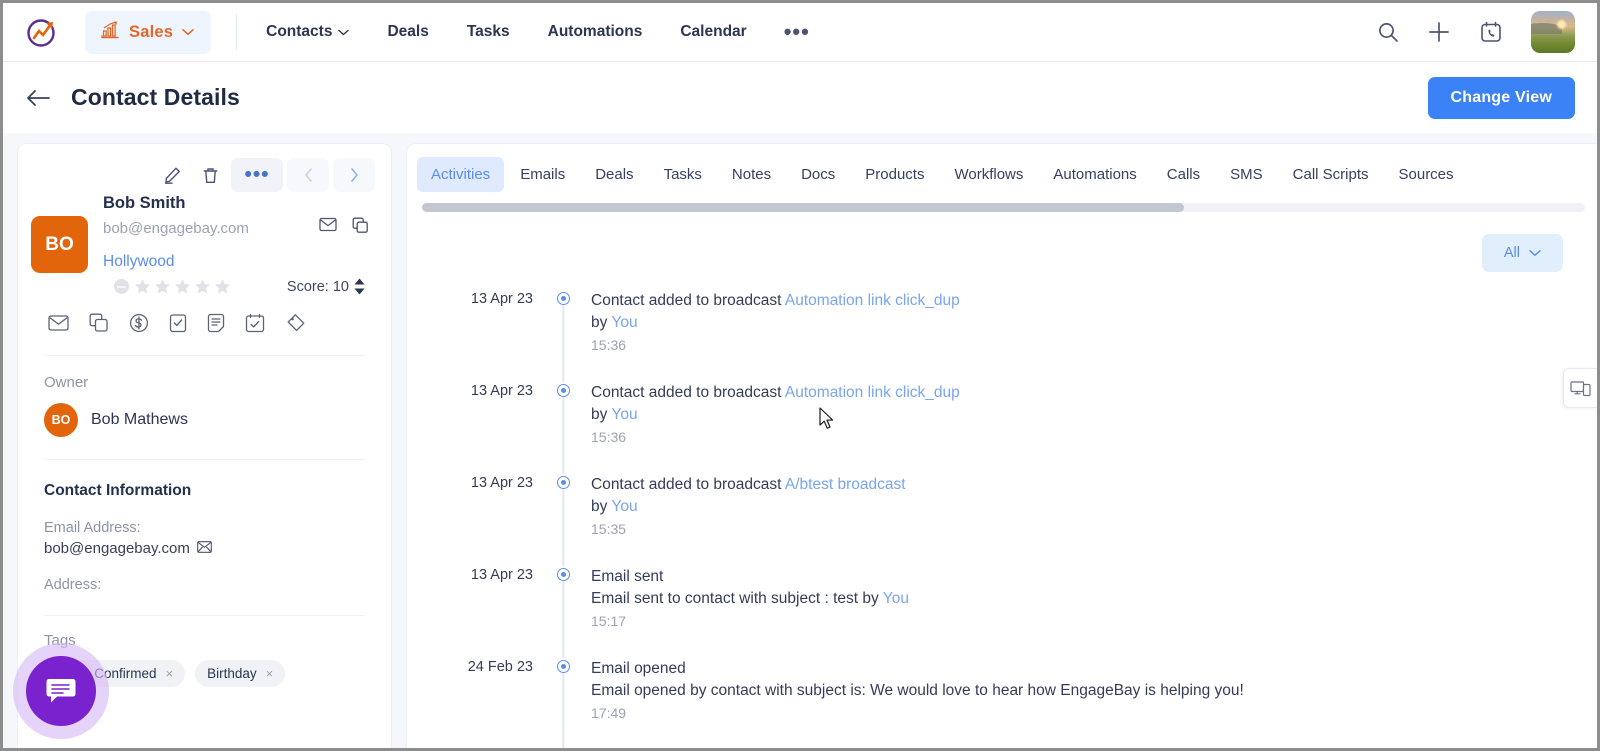  Describe the element at coordinates (609, 621) in the screenshot. I see `activity-time: 15:17` at that location.